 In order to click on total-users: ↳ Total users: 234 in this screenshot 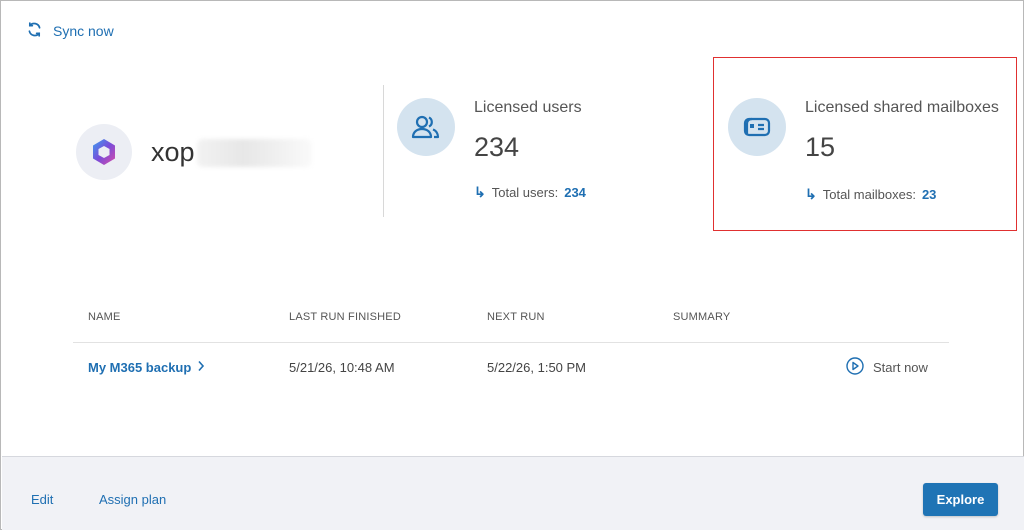, I will do `click(530, 192)`.